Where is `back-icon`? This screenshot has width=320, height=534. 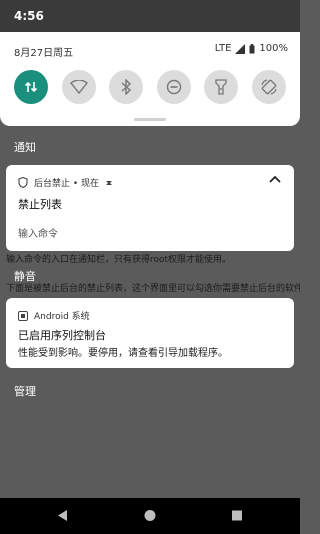
back-icon is located at coordinates (62, 515).